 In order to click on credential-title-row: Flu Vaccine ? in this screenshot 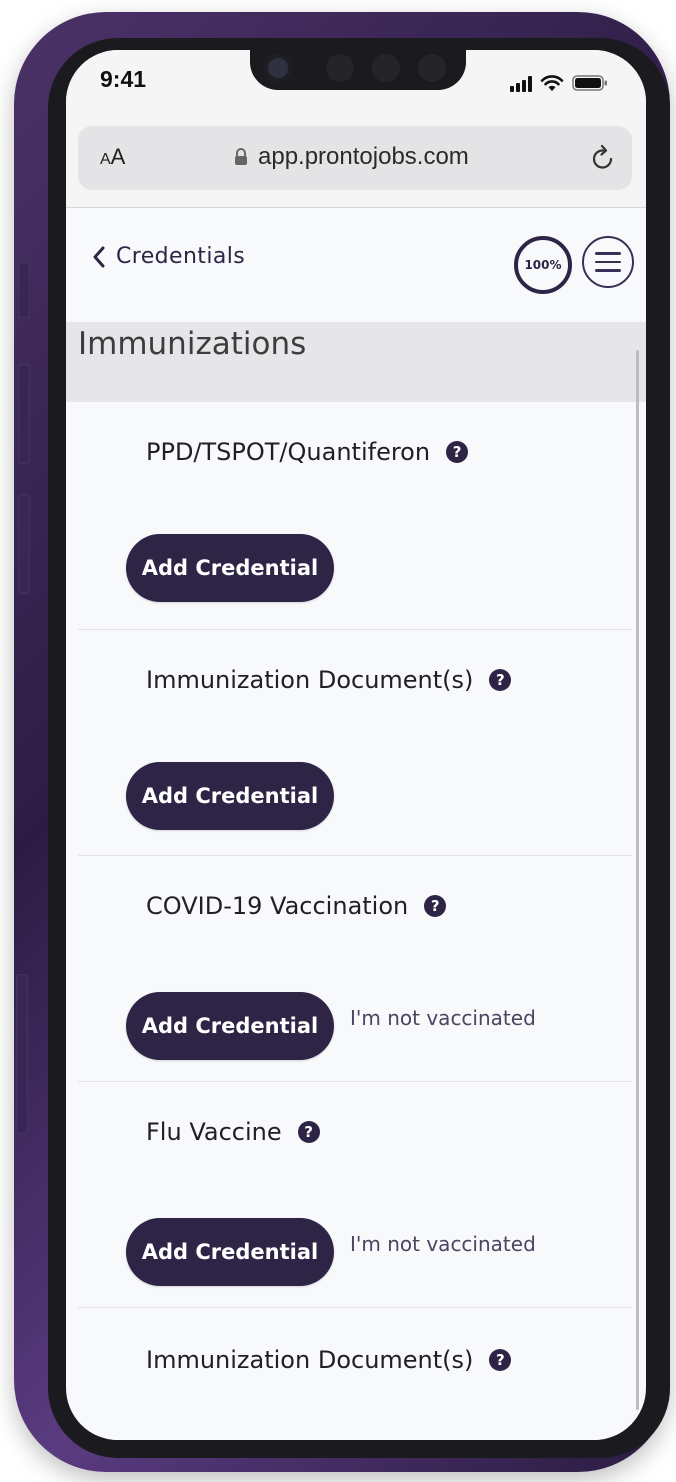, I will do `click(233, 1132)`.